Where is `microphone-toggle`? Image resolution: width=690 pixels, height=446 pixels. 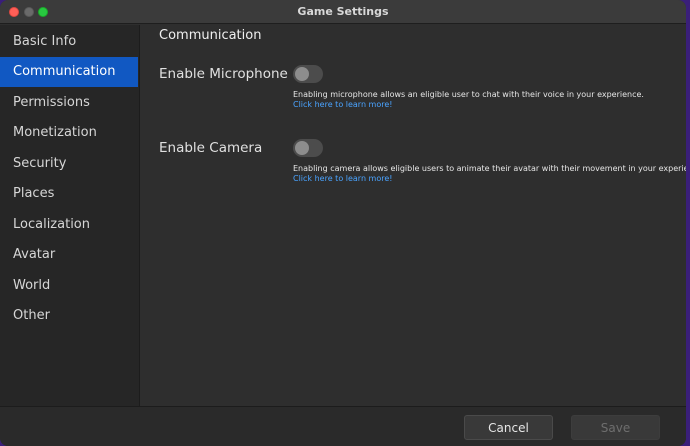
microphone-toggle is located at coordinates (308, 74).